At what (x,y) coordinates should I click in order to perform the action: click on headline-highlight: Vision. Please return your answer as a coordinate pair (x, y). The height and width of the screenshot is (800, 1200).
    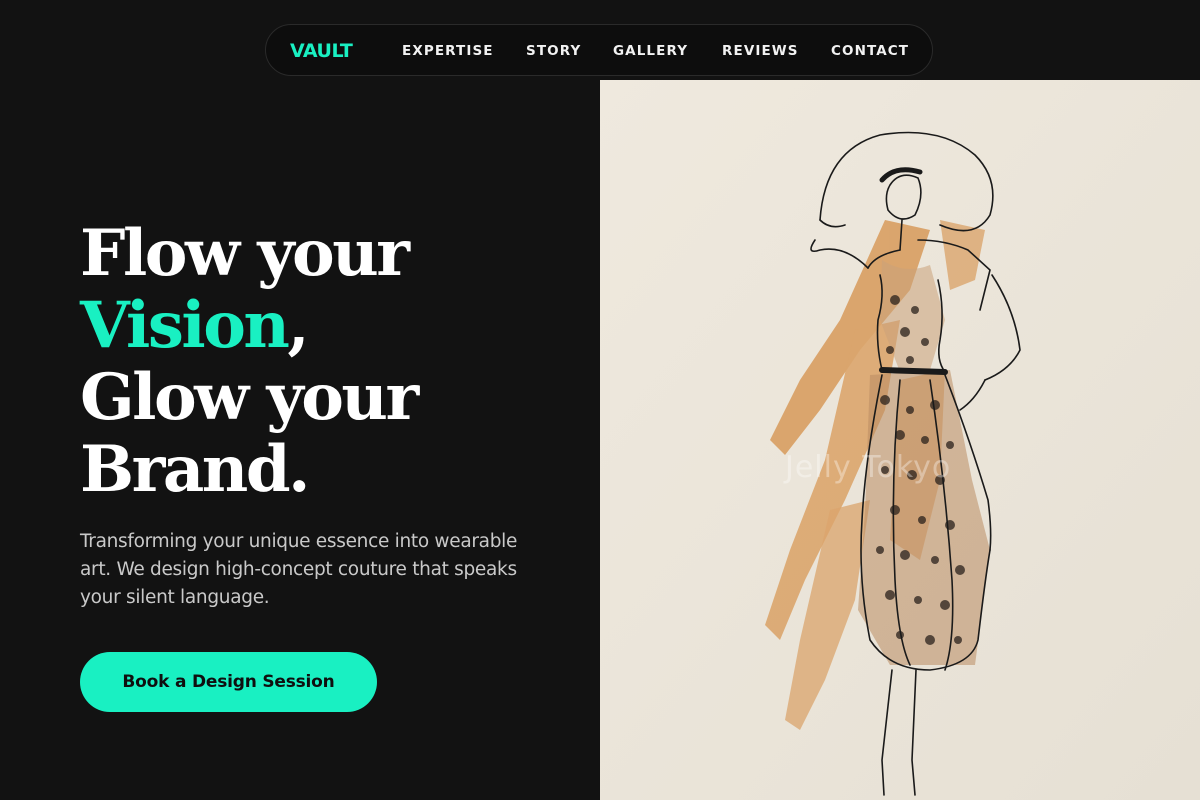
    Looking at the image, I should click on (185, 325).